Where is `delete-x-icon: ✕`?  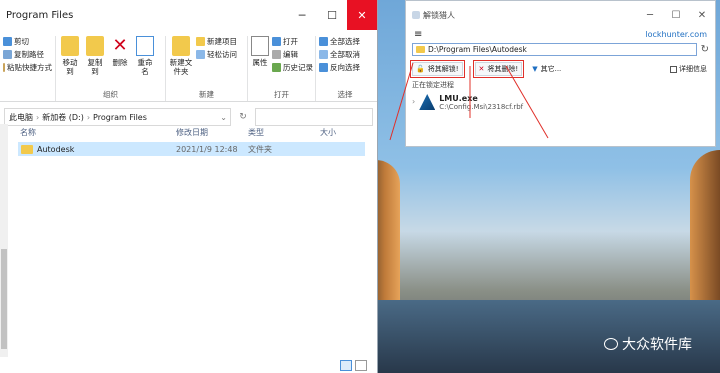 delete-x-icon: ✕ is located at coordinates (120, 45).